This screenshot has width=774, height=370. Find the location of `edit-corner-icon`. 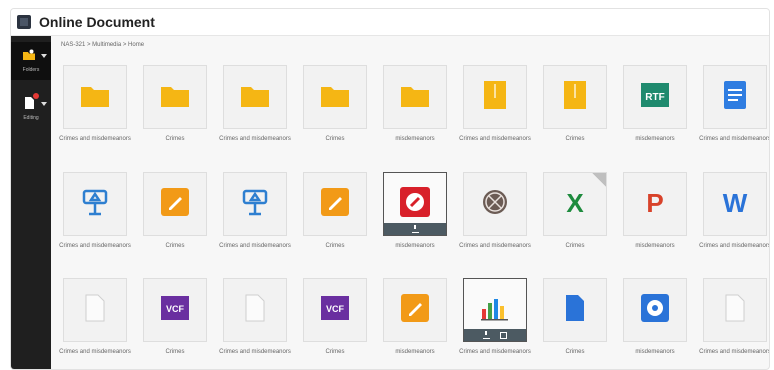

edit-corner-icon is located at coordinates (599, 180).